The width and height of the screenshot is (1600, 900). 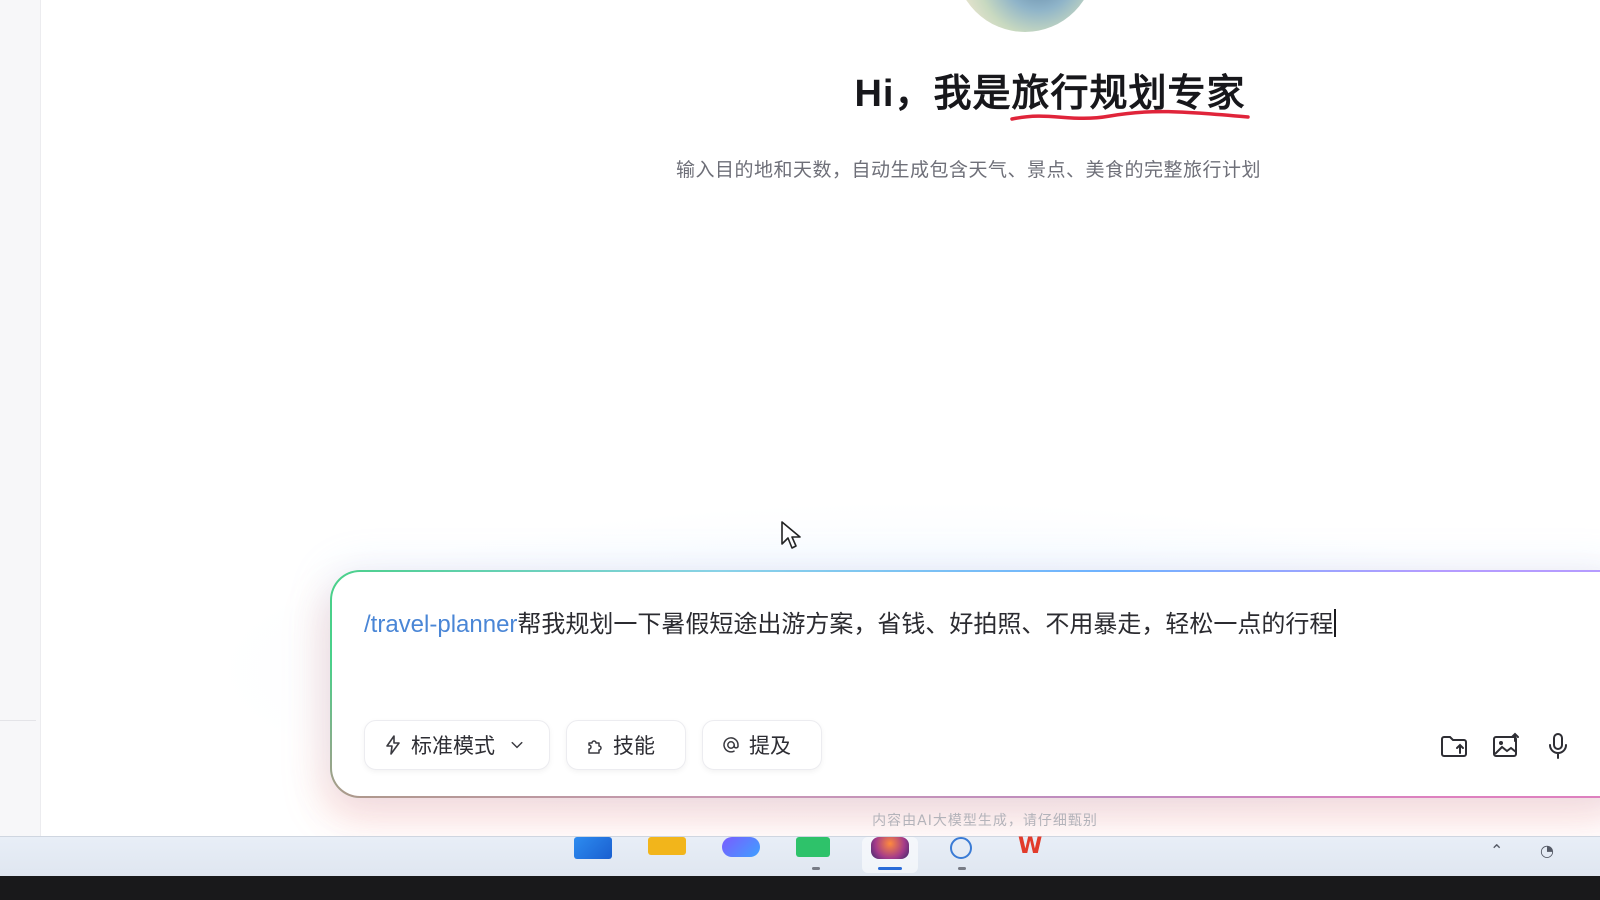 I want to click on mention-button: 提及, so click(x=762, y=745).